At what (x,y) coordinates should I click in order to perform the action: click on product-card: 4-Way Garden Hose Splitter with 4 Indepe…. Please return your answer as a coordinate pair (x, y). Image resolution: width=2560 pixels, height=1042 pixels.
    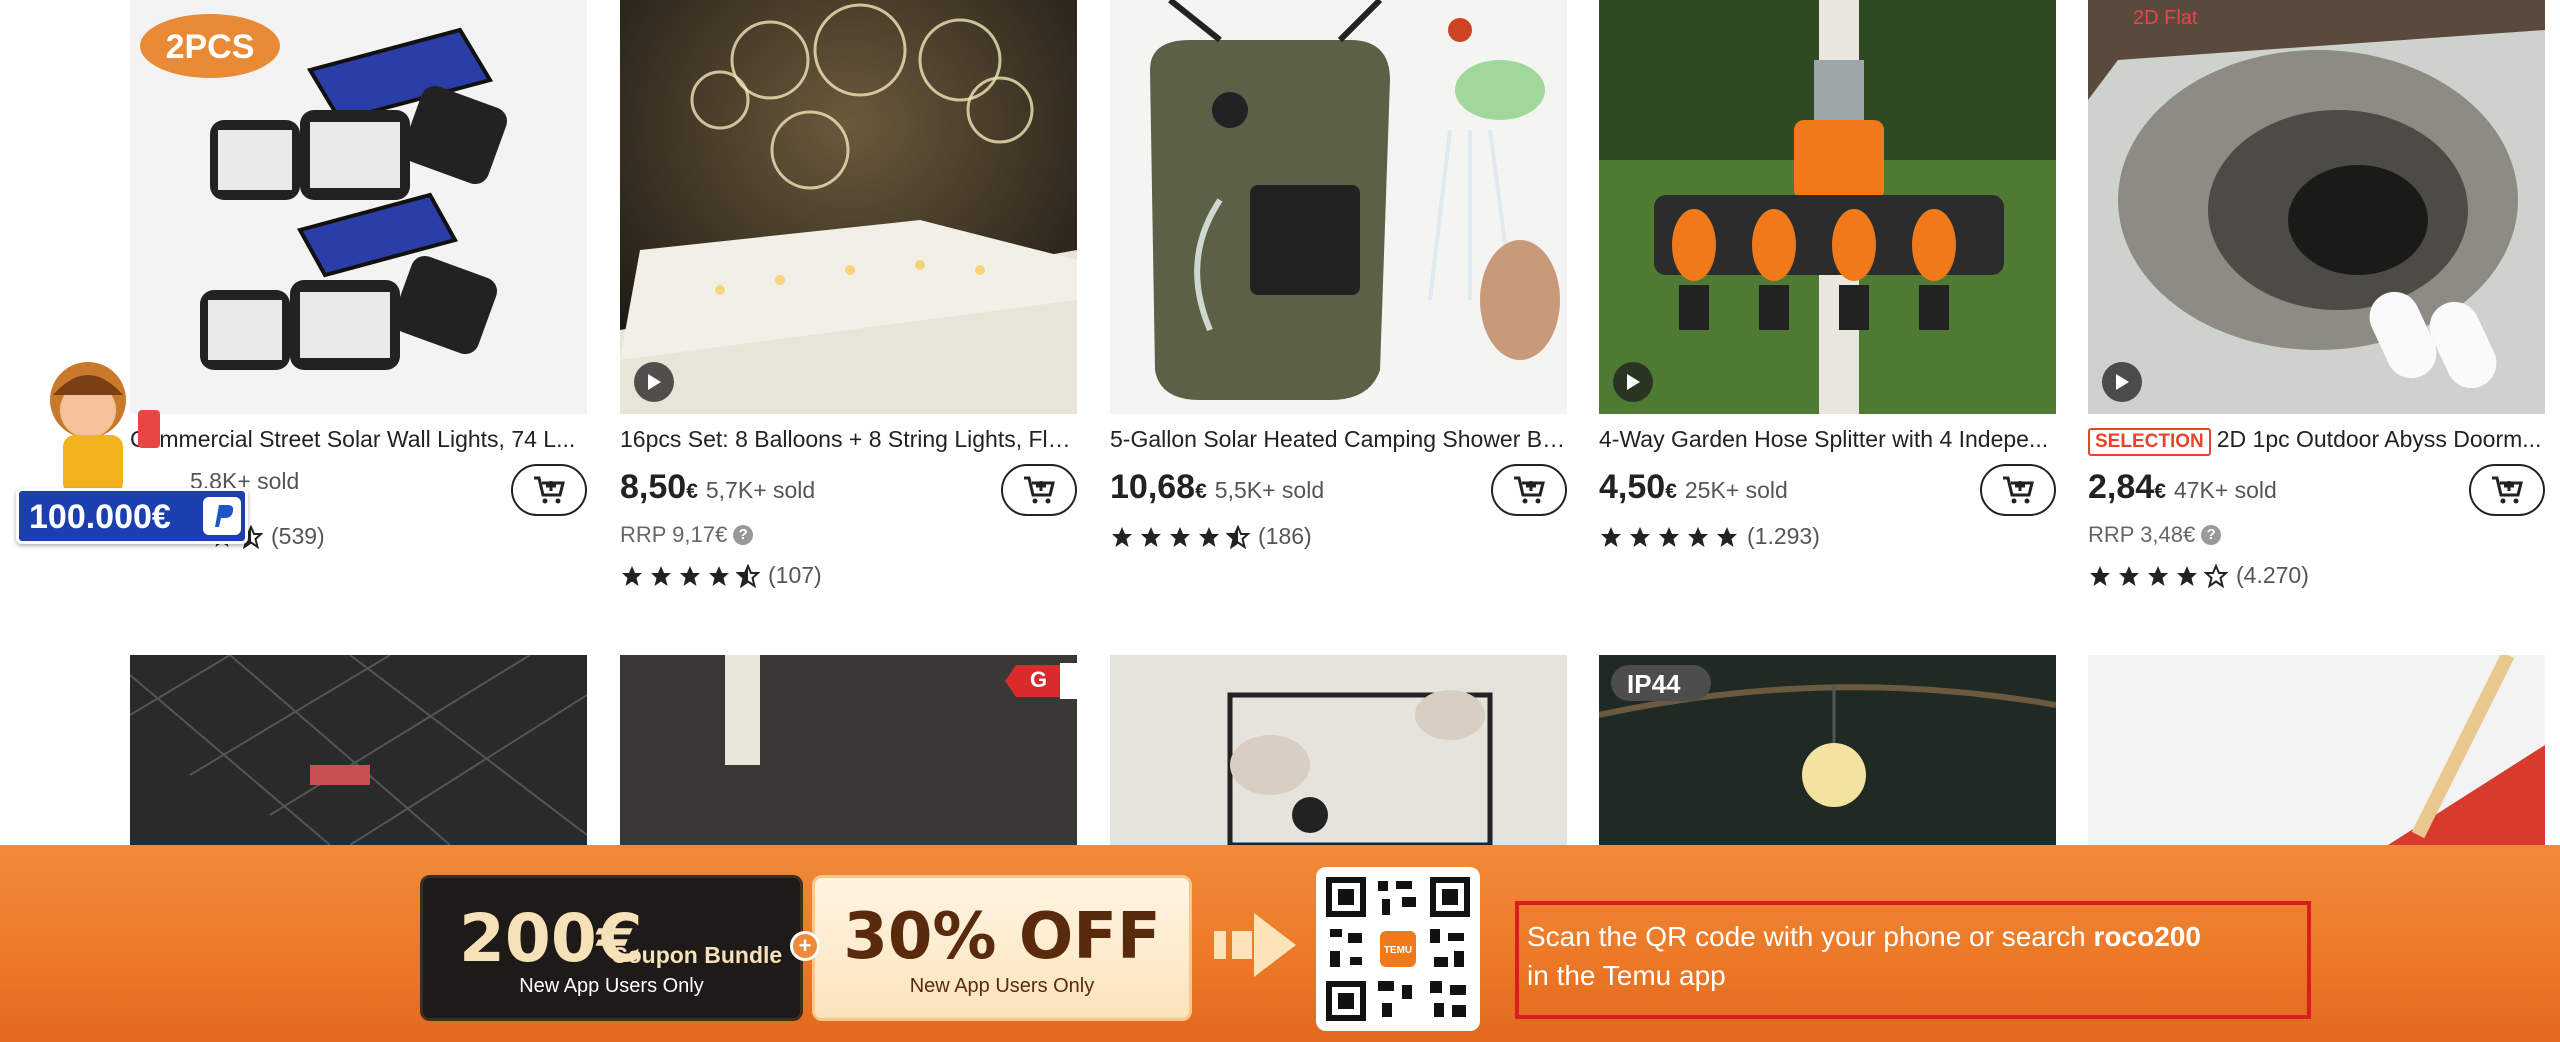
    Looking at the image, I should click on (1827, 274).